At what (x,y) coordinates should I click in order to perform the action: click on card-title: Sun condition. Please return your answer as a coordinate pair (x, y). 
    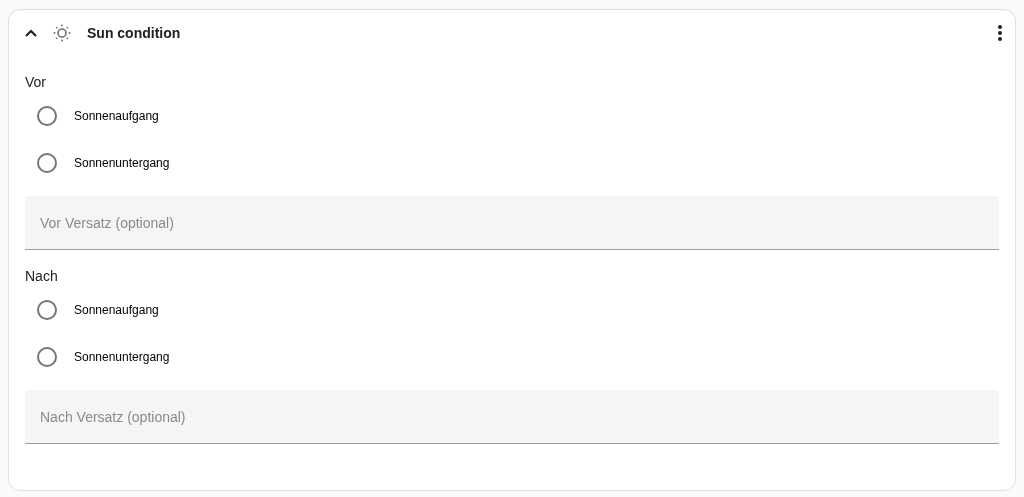
    Looking at the image, I should click on (134, 33).